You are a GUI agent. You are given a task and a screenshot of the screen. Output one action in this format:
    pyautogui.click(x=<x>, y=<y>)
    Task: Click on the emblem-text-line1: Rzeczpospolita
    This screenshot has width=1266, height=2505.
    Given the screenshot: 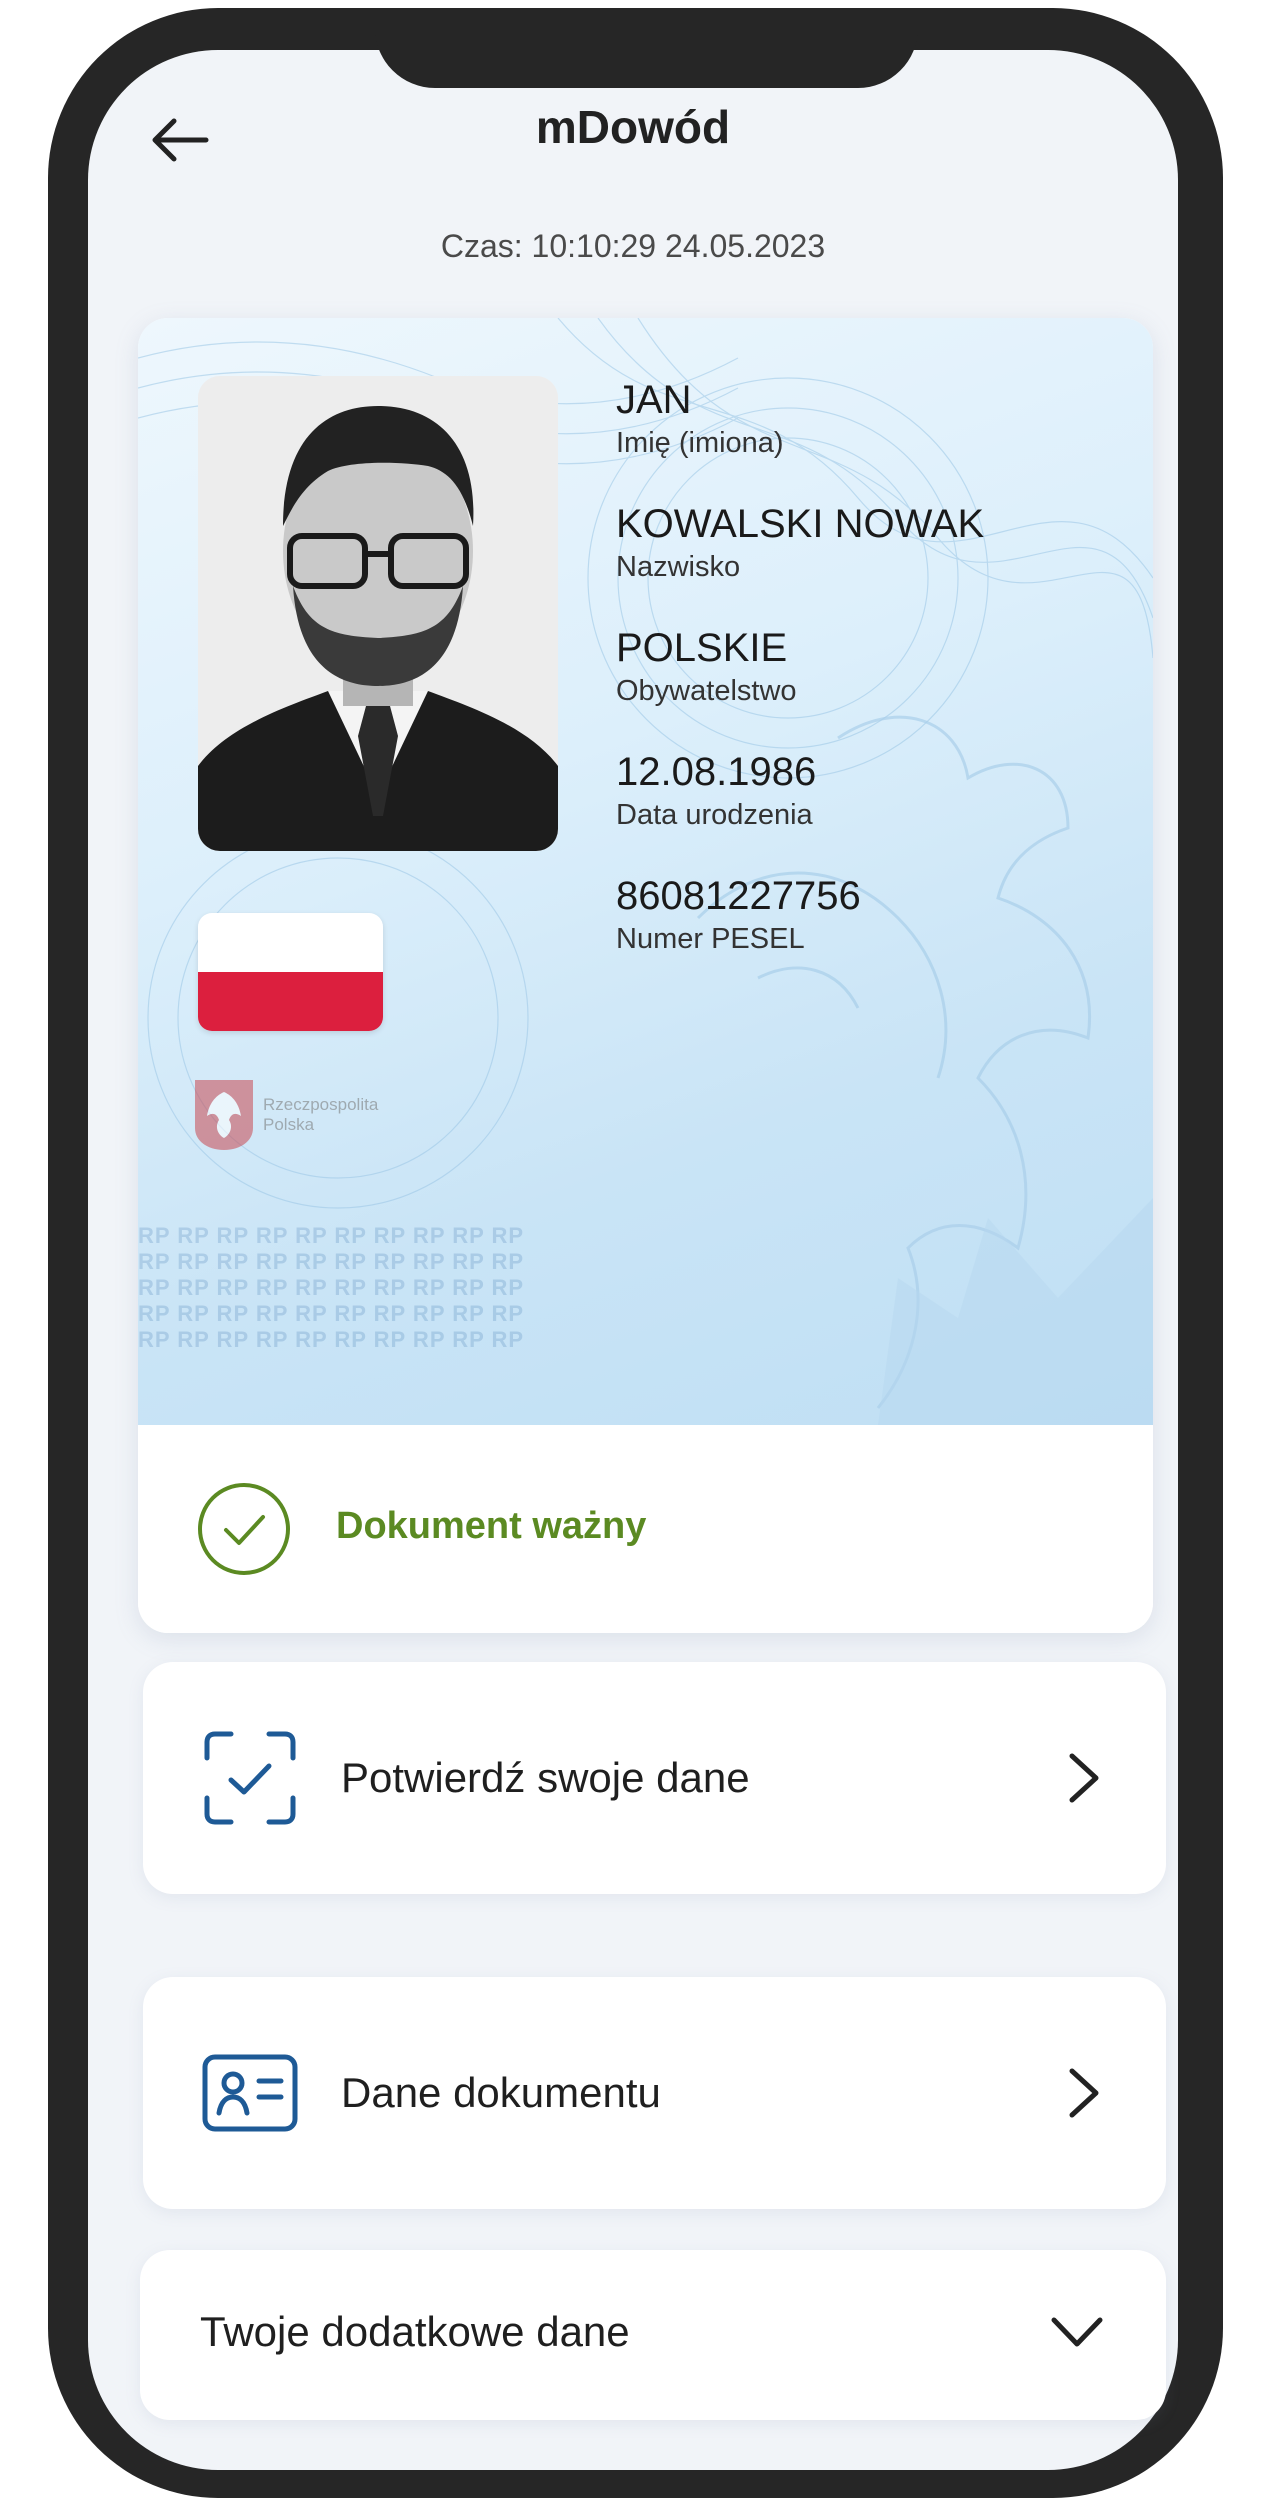 What is the action you would take?
    pyautogui.click(x=321, y=1104)
    